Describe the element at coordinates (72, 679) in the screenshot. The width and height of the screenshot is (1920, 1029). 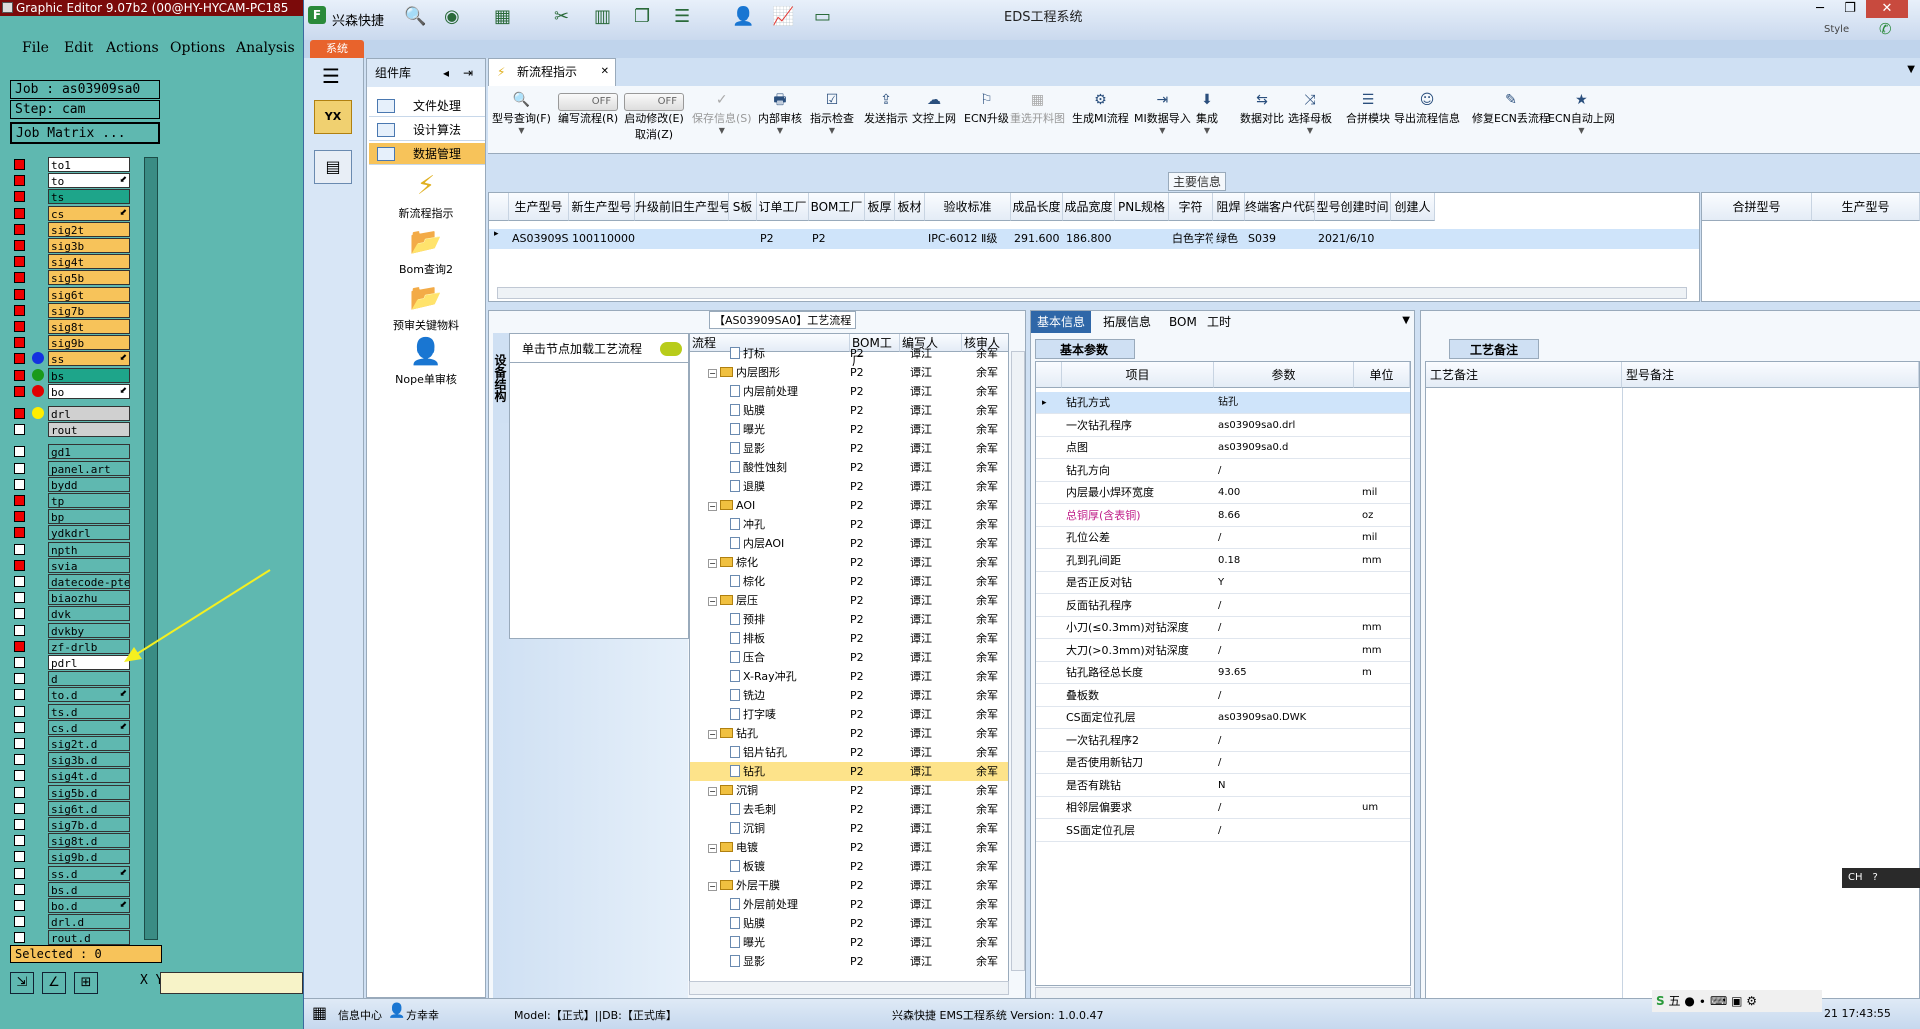
I see `layer-row: d` at that location.